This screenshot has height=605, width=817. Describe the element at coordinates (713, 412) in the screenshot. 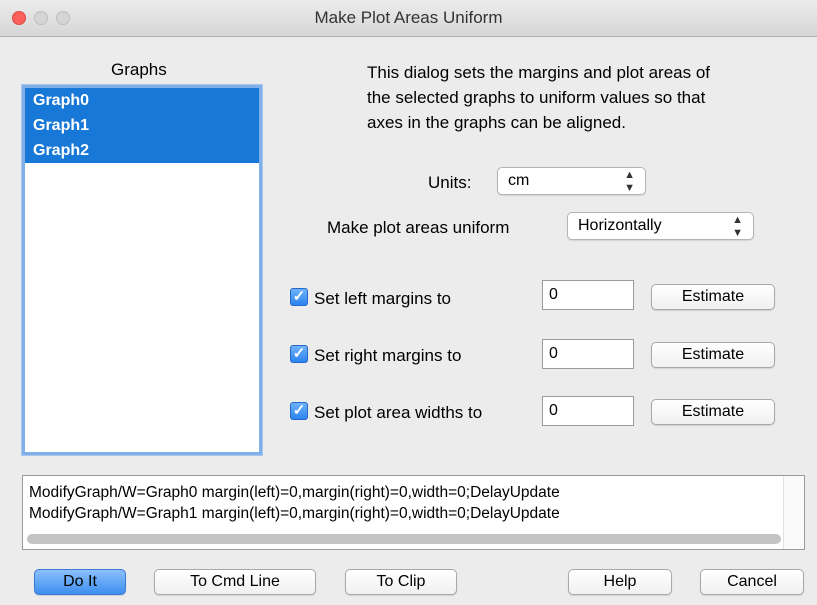

I see `plot-widths-estimate-button: Estimate` at that location.